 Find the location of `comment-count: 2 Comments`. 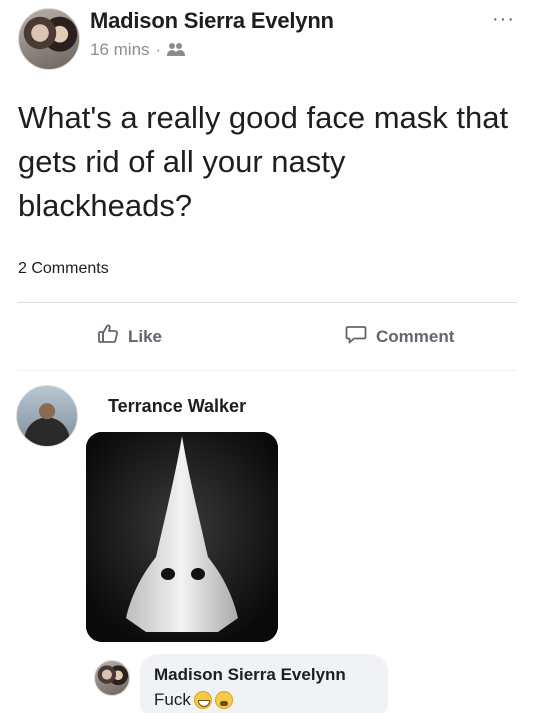

comment-count: 2 Comments is located at coordinates (63, 269).